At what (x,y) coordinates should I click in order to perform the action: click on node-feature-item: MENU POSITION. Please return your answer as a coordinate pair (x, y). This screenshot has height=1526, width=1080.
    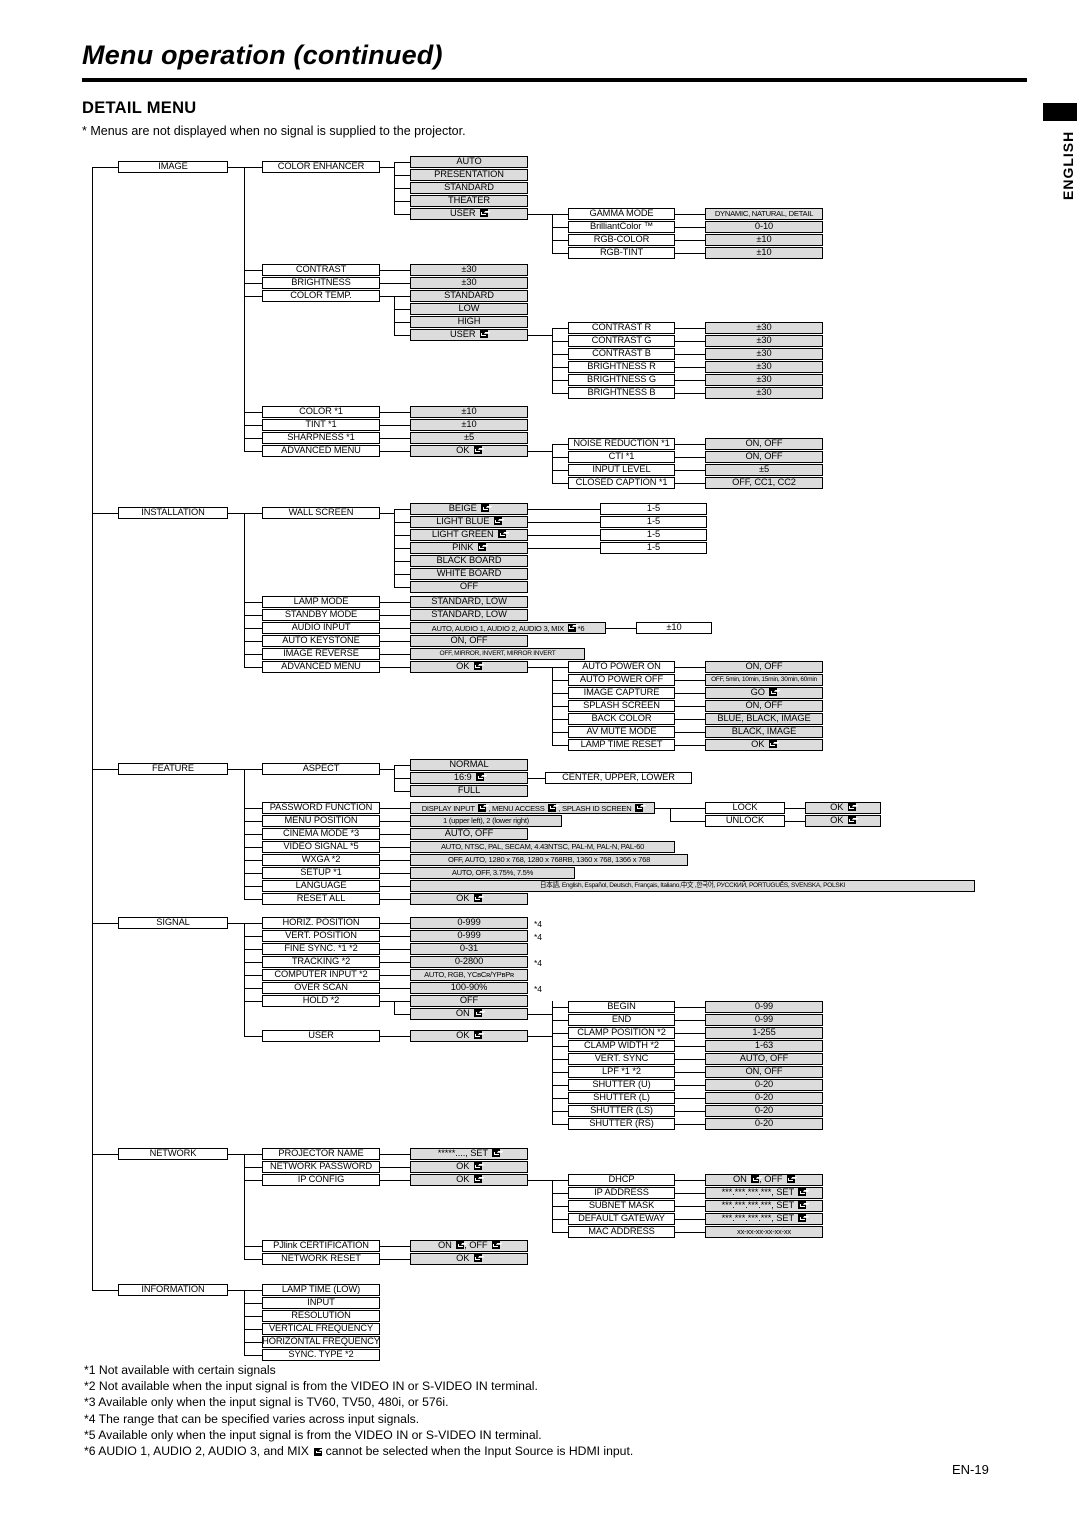
    Looking at the image, I should click on (321, 821).